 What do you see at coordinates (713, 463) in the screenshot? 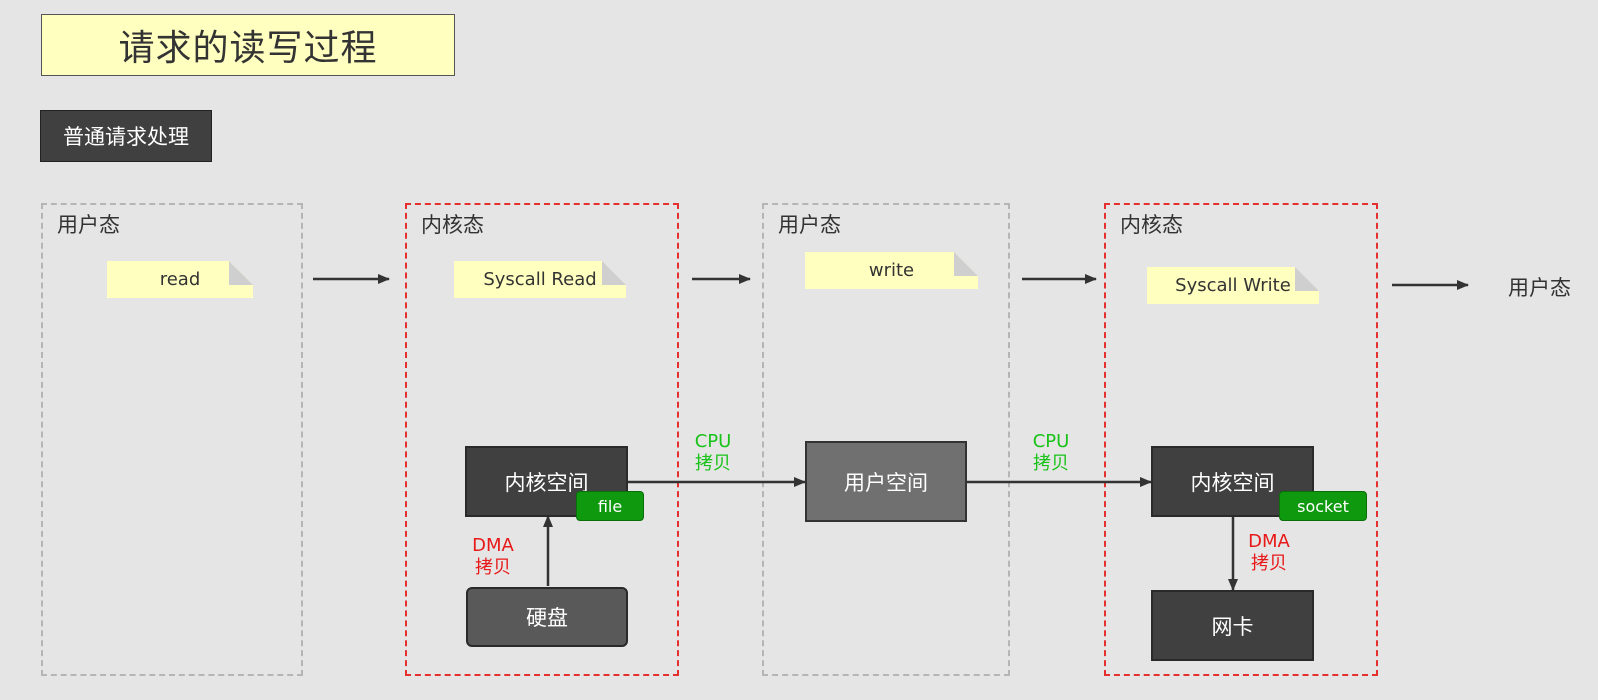
I see `cpu-copy-label-1-line2: 拷贝` at bounding box center [713, 463].